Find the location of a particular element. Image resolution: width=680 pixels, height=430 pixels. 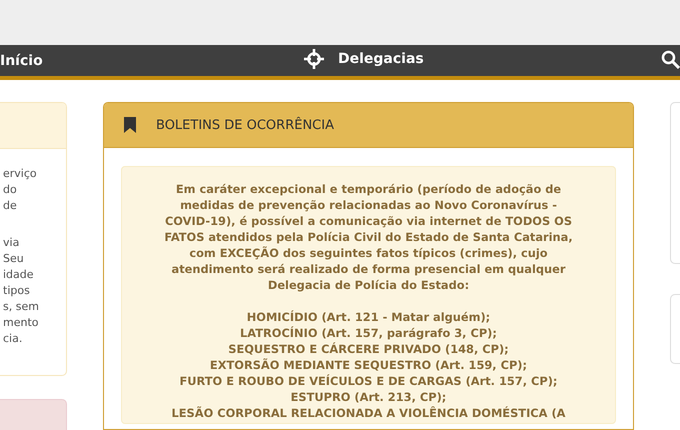

card-text-line: idade is located at coordinates (18, 274).